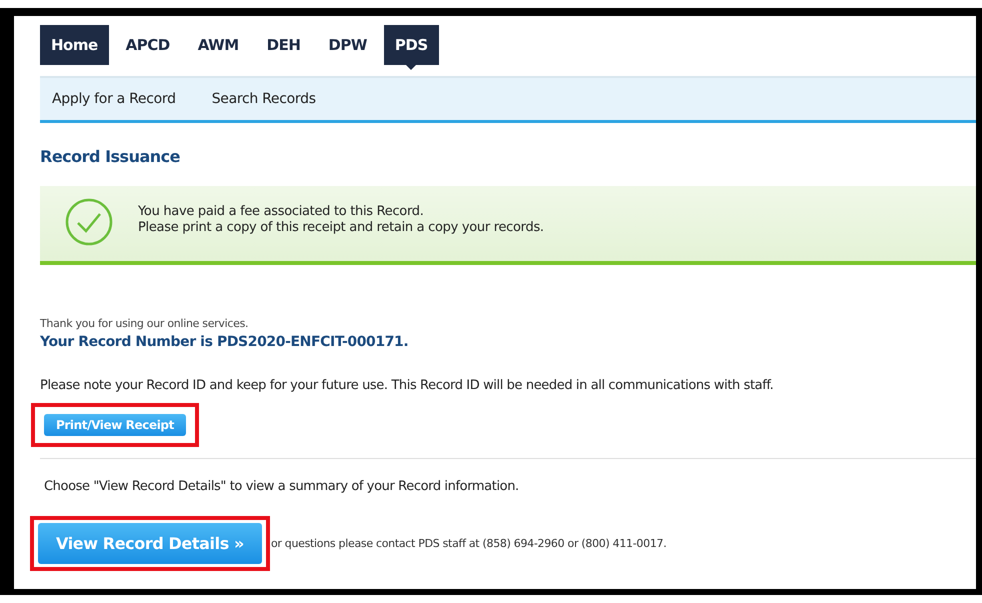 This screenshot has width=982, height=603. Describe the element at coordinates (264, 99) in the screenshot. I see `sub-navigation-link: Search Records` at that location.